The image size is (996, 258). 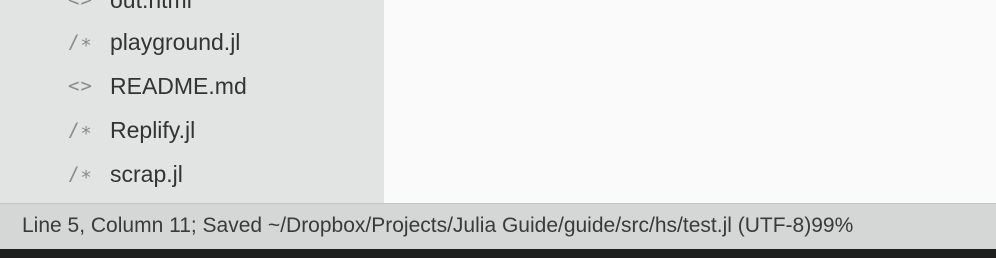 I want to click on sidebar-item-scrap-jl: /∗ scrap.jl, so click(x=192, y=174).